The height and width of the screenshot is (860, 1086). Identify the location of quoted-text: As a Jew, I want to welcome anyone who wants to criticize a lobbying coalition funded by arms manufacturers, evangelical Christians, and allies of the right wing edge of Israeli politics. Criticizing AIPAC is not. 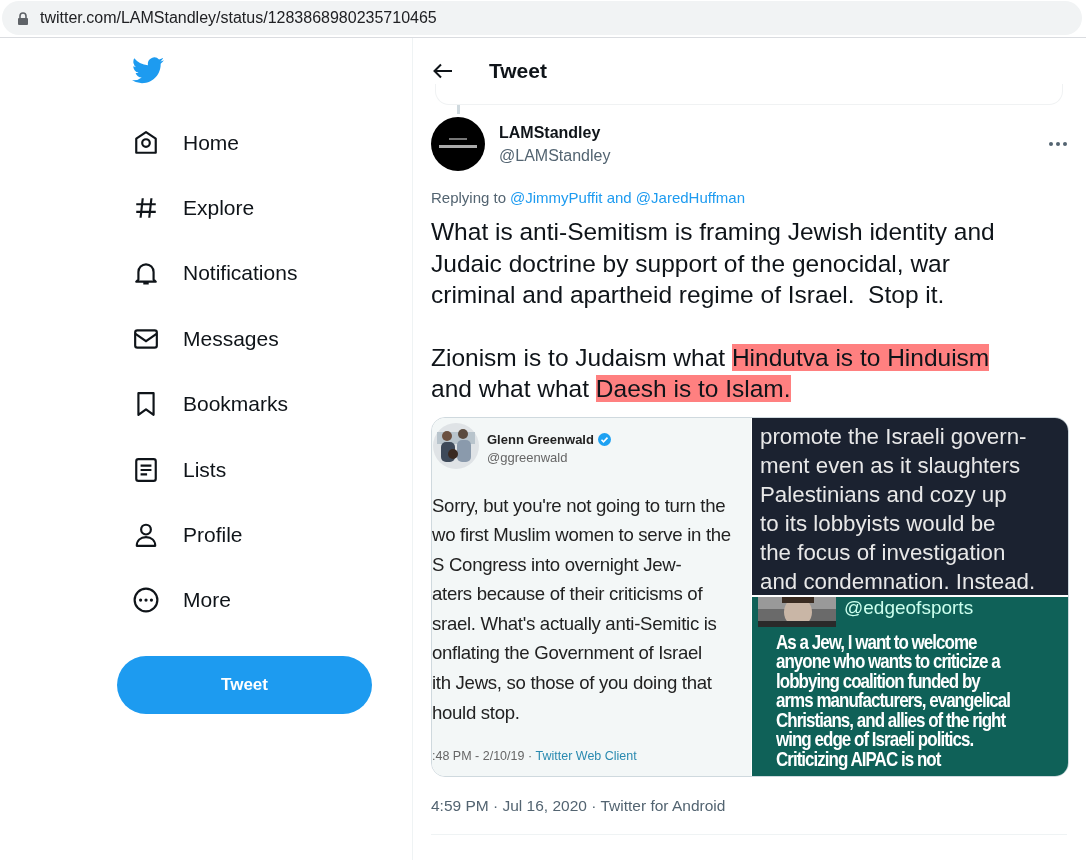
(894, 701).